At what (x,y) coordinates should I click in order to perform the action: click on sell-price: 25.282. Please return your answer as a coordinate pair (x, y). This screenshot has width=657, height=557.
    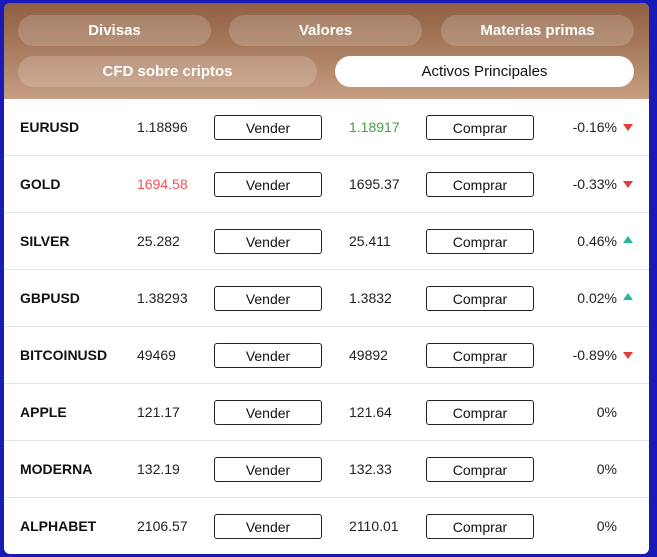
    Looking at the image, I should click on (158, 241).